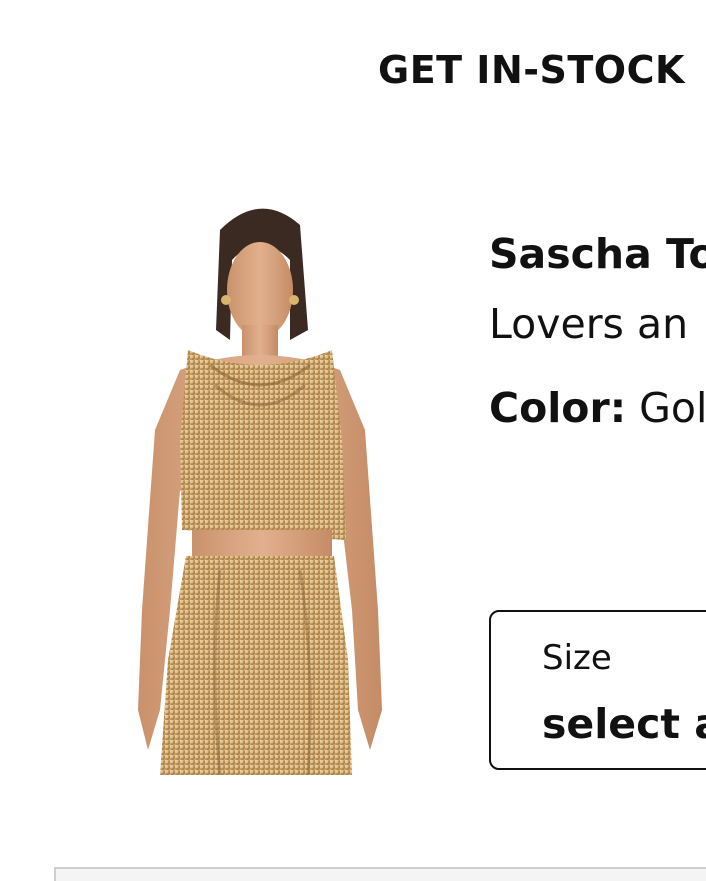 The image size is (706, 881). I want to click on color-label: Color:, so click(558, 408).